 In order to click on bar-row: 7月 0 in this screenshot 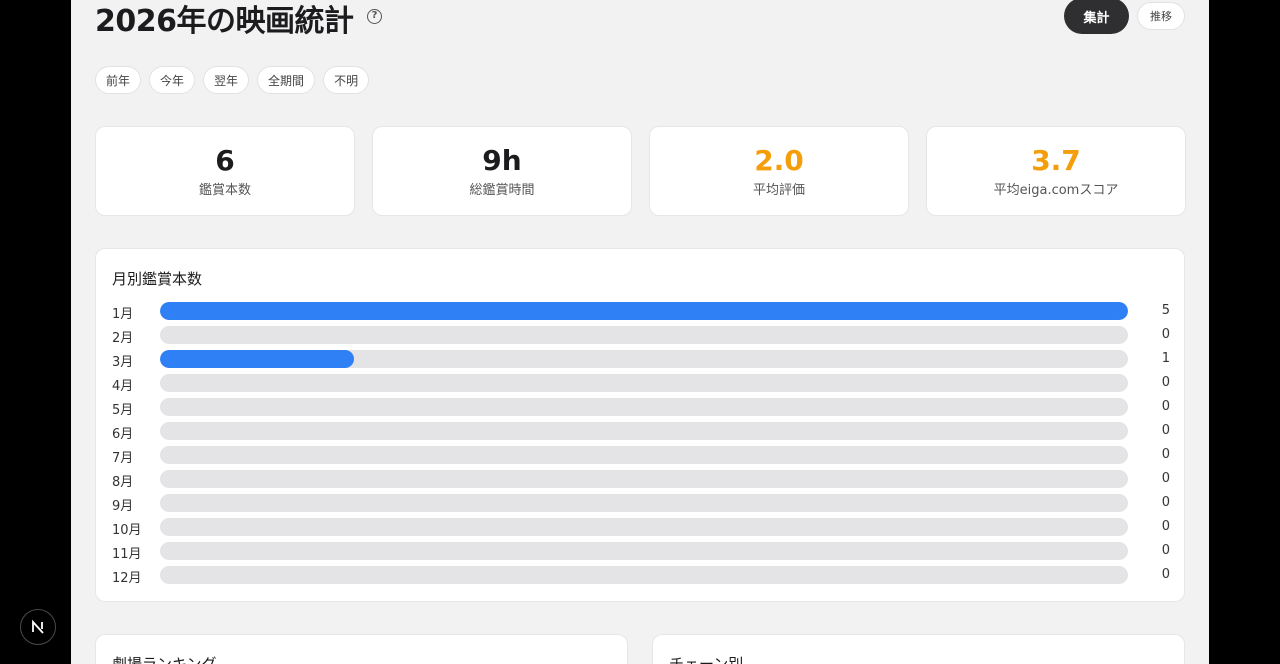, I will do `click(641, 455)`.